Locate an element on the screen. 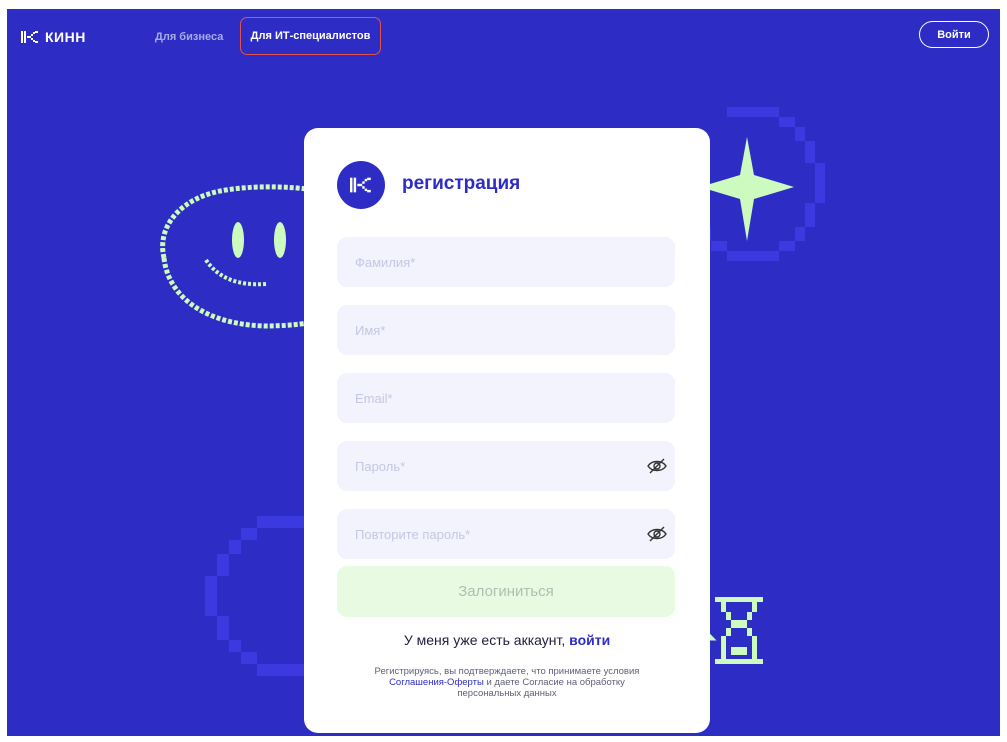  logo-badge is located at coordinates (361, 185).